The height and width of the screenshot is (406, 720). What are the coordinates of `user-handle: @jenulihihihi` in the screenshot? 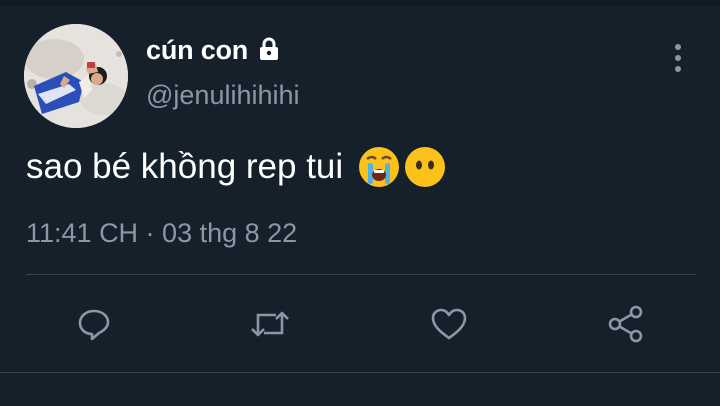 It's located at (223, 95).